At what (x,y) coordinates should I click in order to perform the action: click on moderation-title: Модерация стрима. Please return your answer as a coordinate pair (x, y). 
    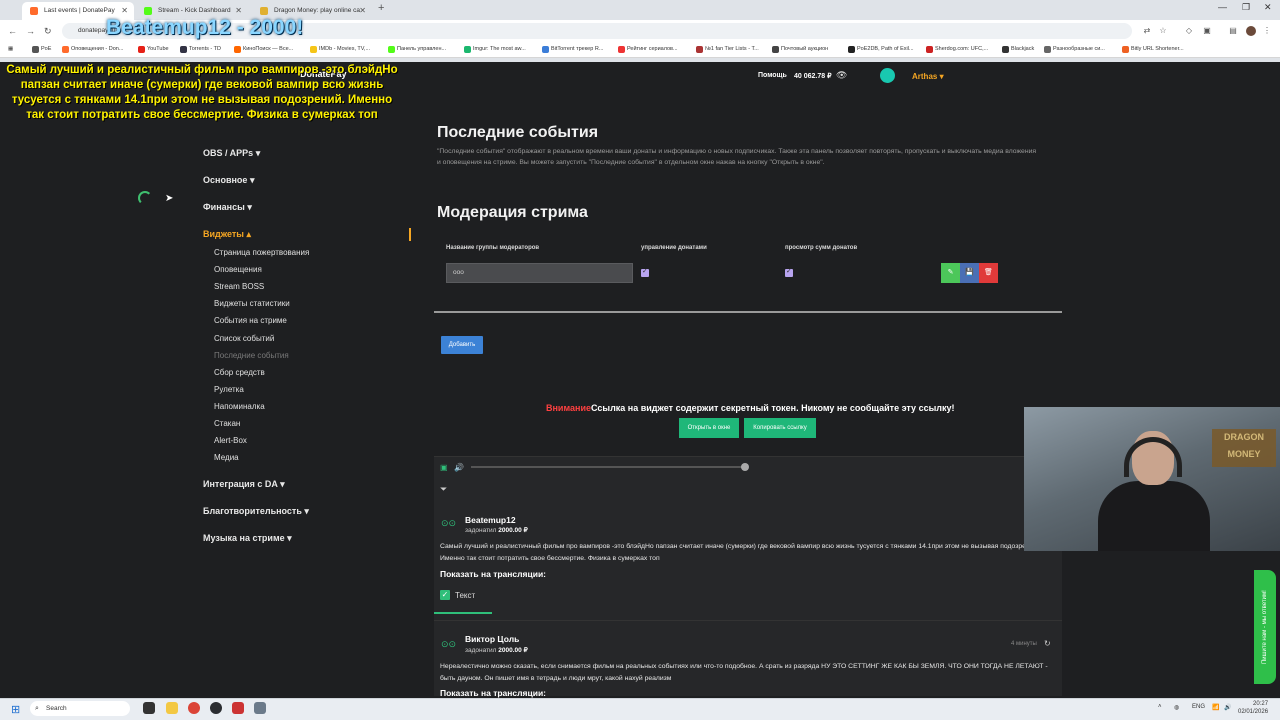
    Looking at the image, I should click on (512, 212).